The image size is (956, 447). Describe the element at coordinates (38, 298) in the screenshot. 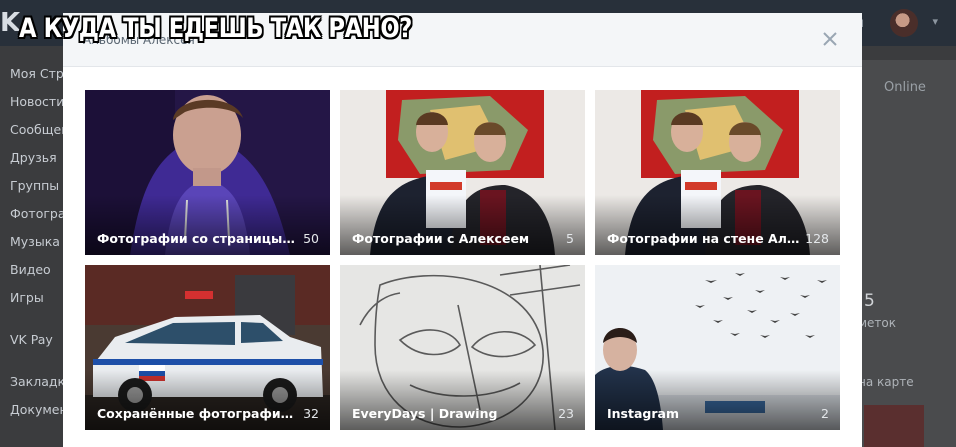

I see `sidebar-item-games: Игры` at that location.